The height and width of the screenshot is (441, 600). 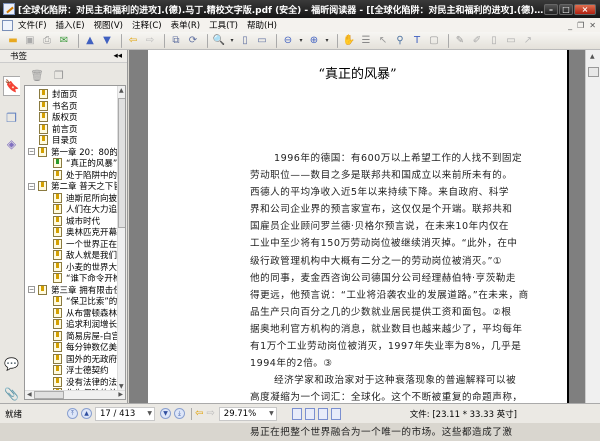 I want to click on menu-insert: 插入(E), so click(x=70, y=25).